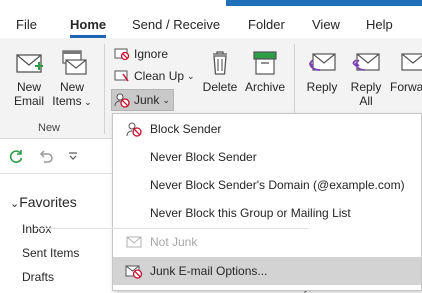  Describe the element at coordinates (220, 87) in the screenshot. I see `delete-label: Delete` at that location.